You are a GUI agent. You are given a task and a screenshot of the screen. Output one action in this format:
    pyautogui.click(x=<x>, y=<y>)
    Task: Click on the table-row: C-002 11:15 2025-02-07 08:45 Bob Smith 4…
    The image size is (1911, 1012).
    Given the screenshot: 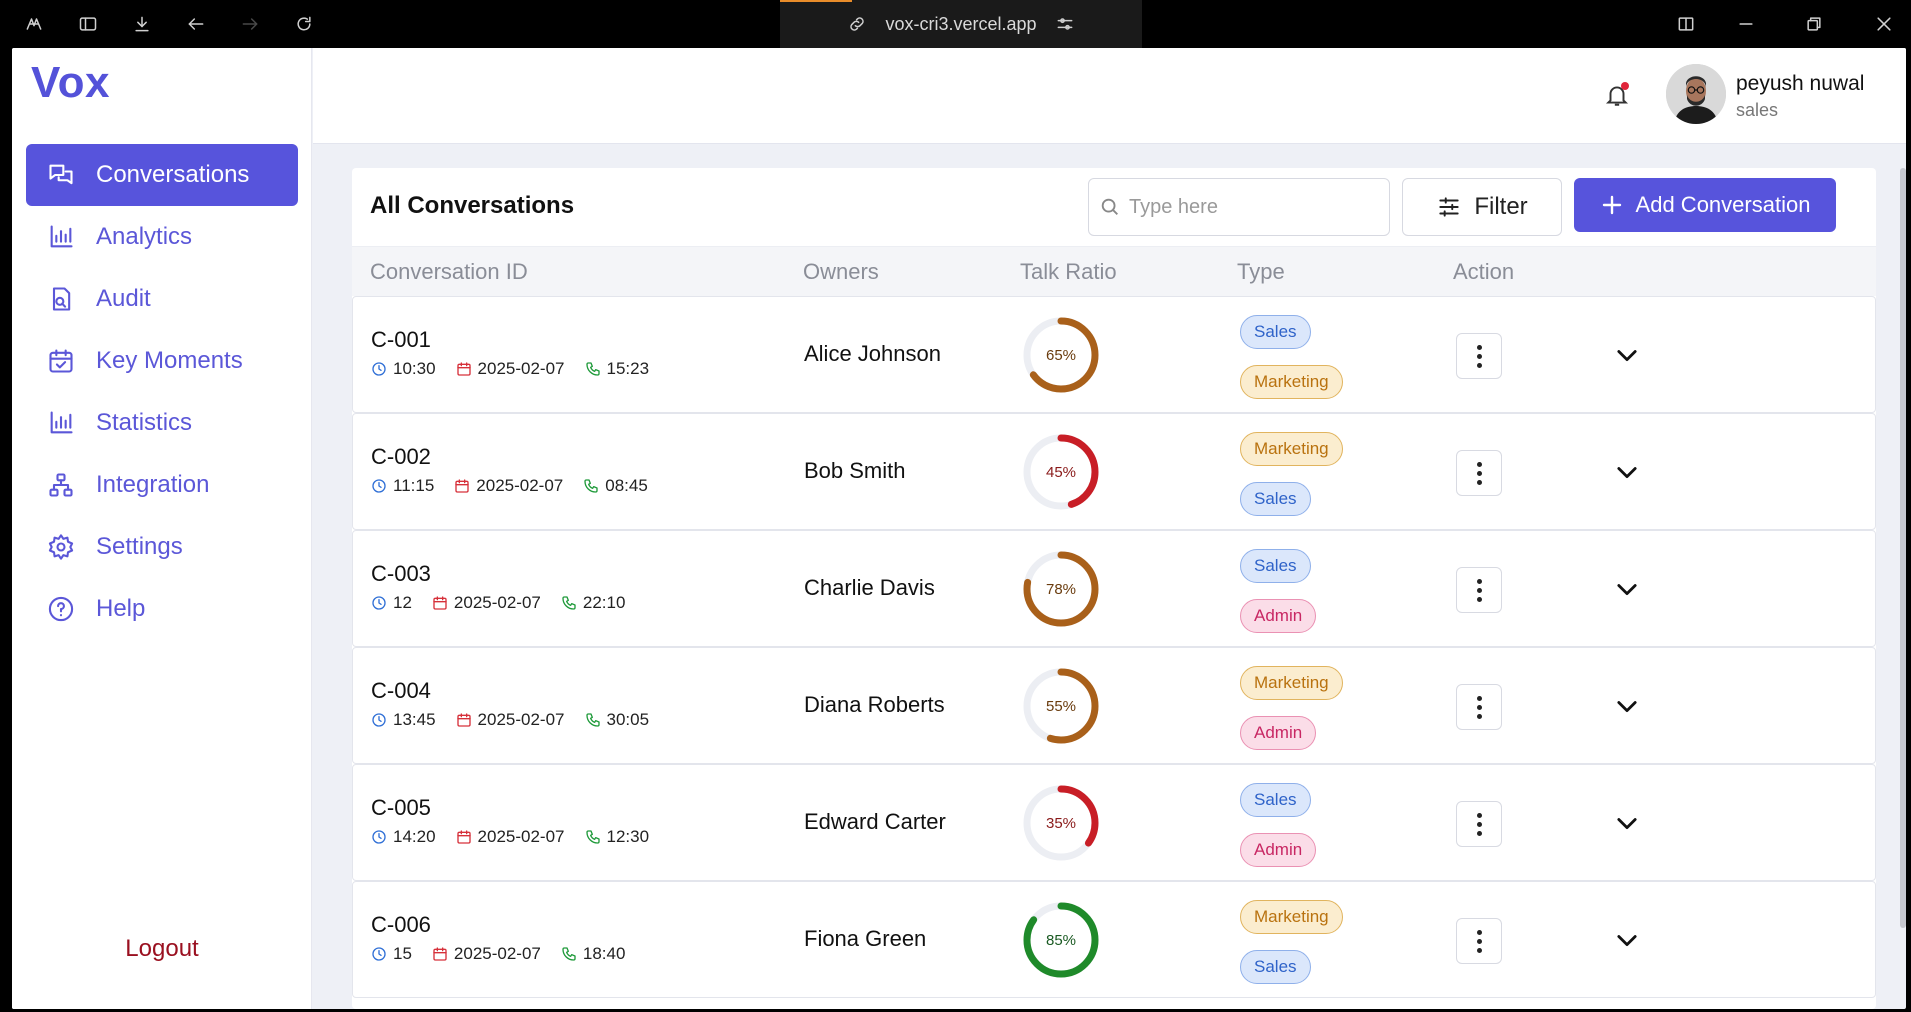 What is the action you would take?
    pyautogui.click(x=1114, y=471)
    